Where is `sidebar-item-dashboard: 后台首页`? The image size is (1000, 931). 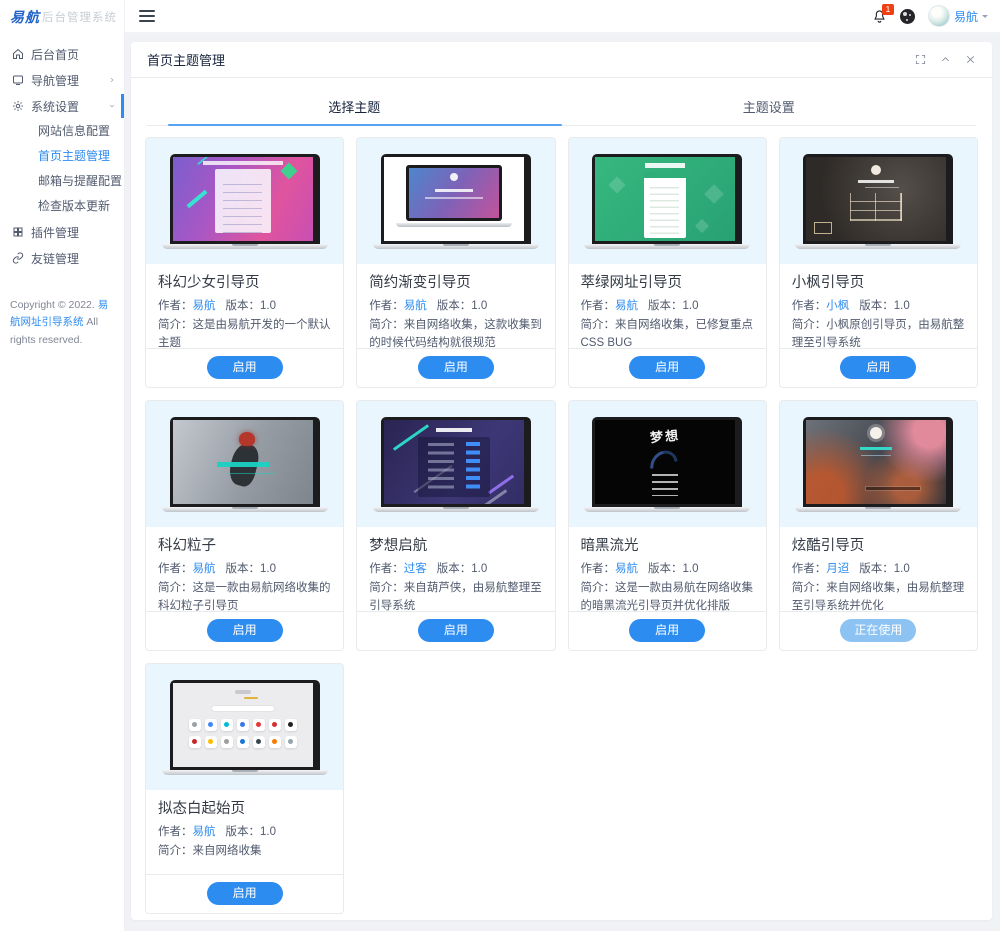
sidebar-item-dashboard: 后台首页 is located at coordinates (62, 54).